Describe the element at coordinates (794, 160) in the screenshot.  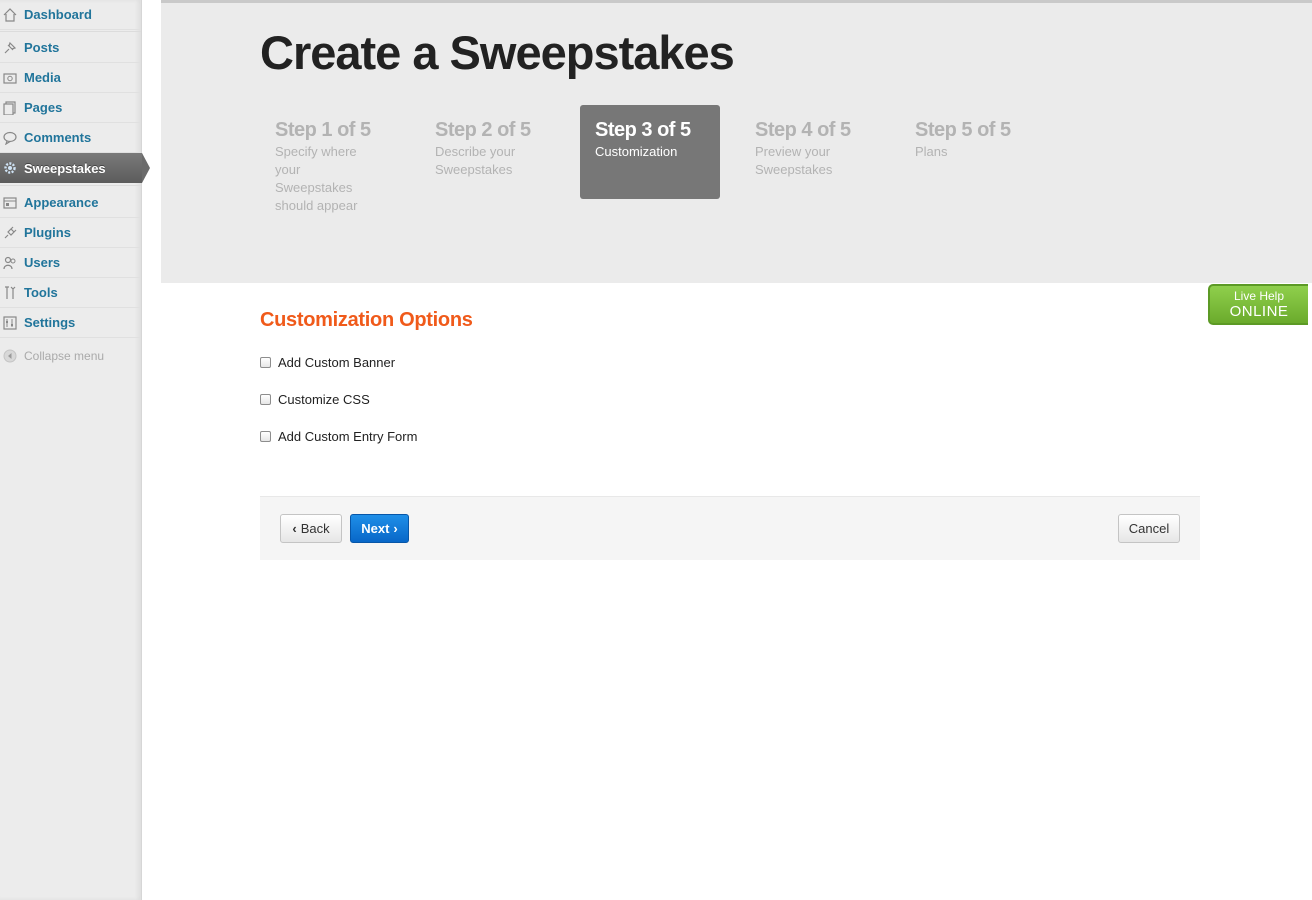
I see `step-description: Preview your Sweepstakes` at that location.